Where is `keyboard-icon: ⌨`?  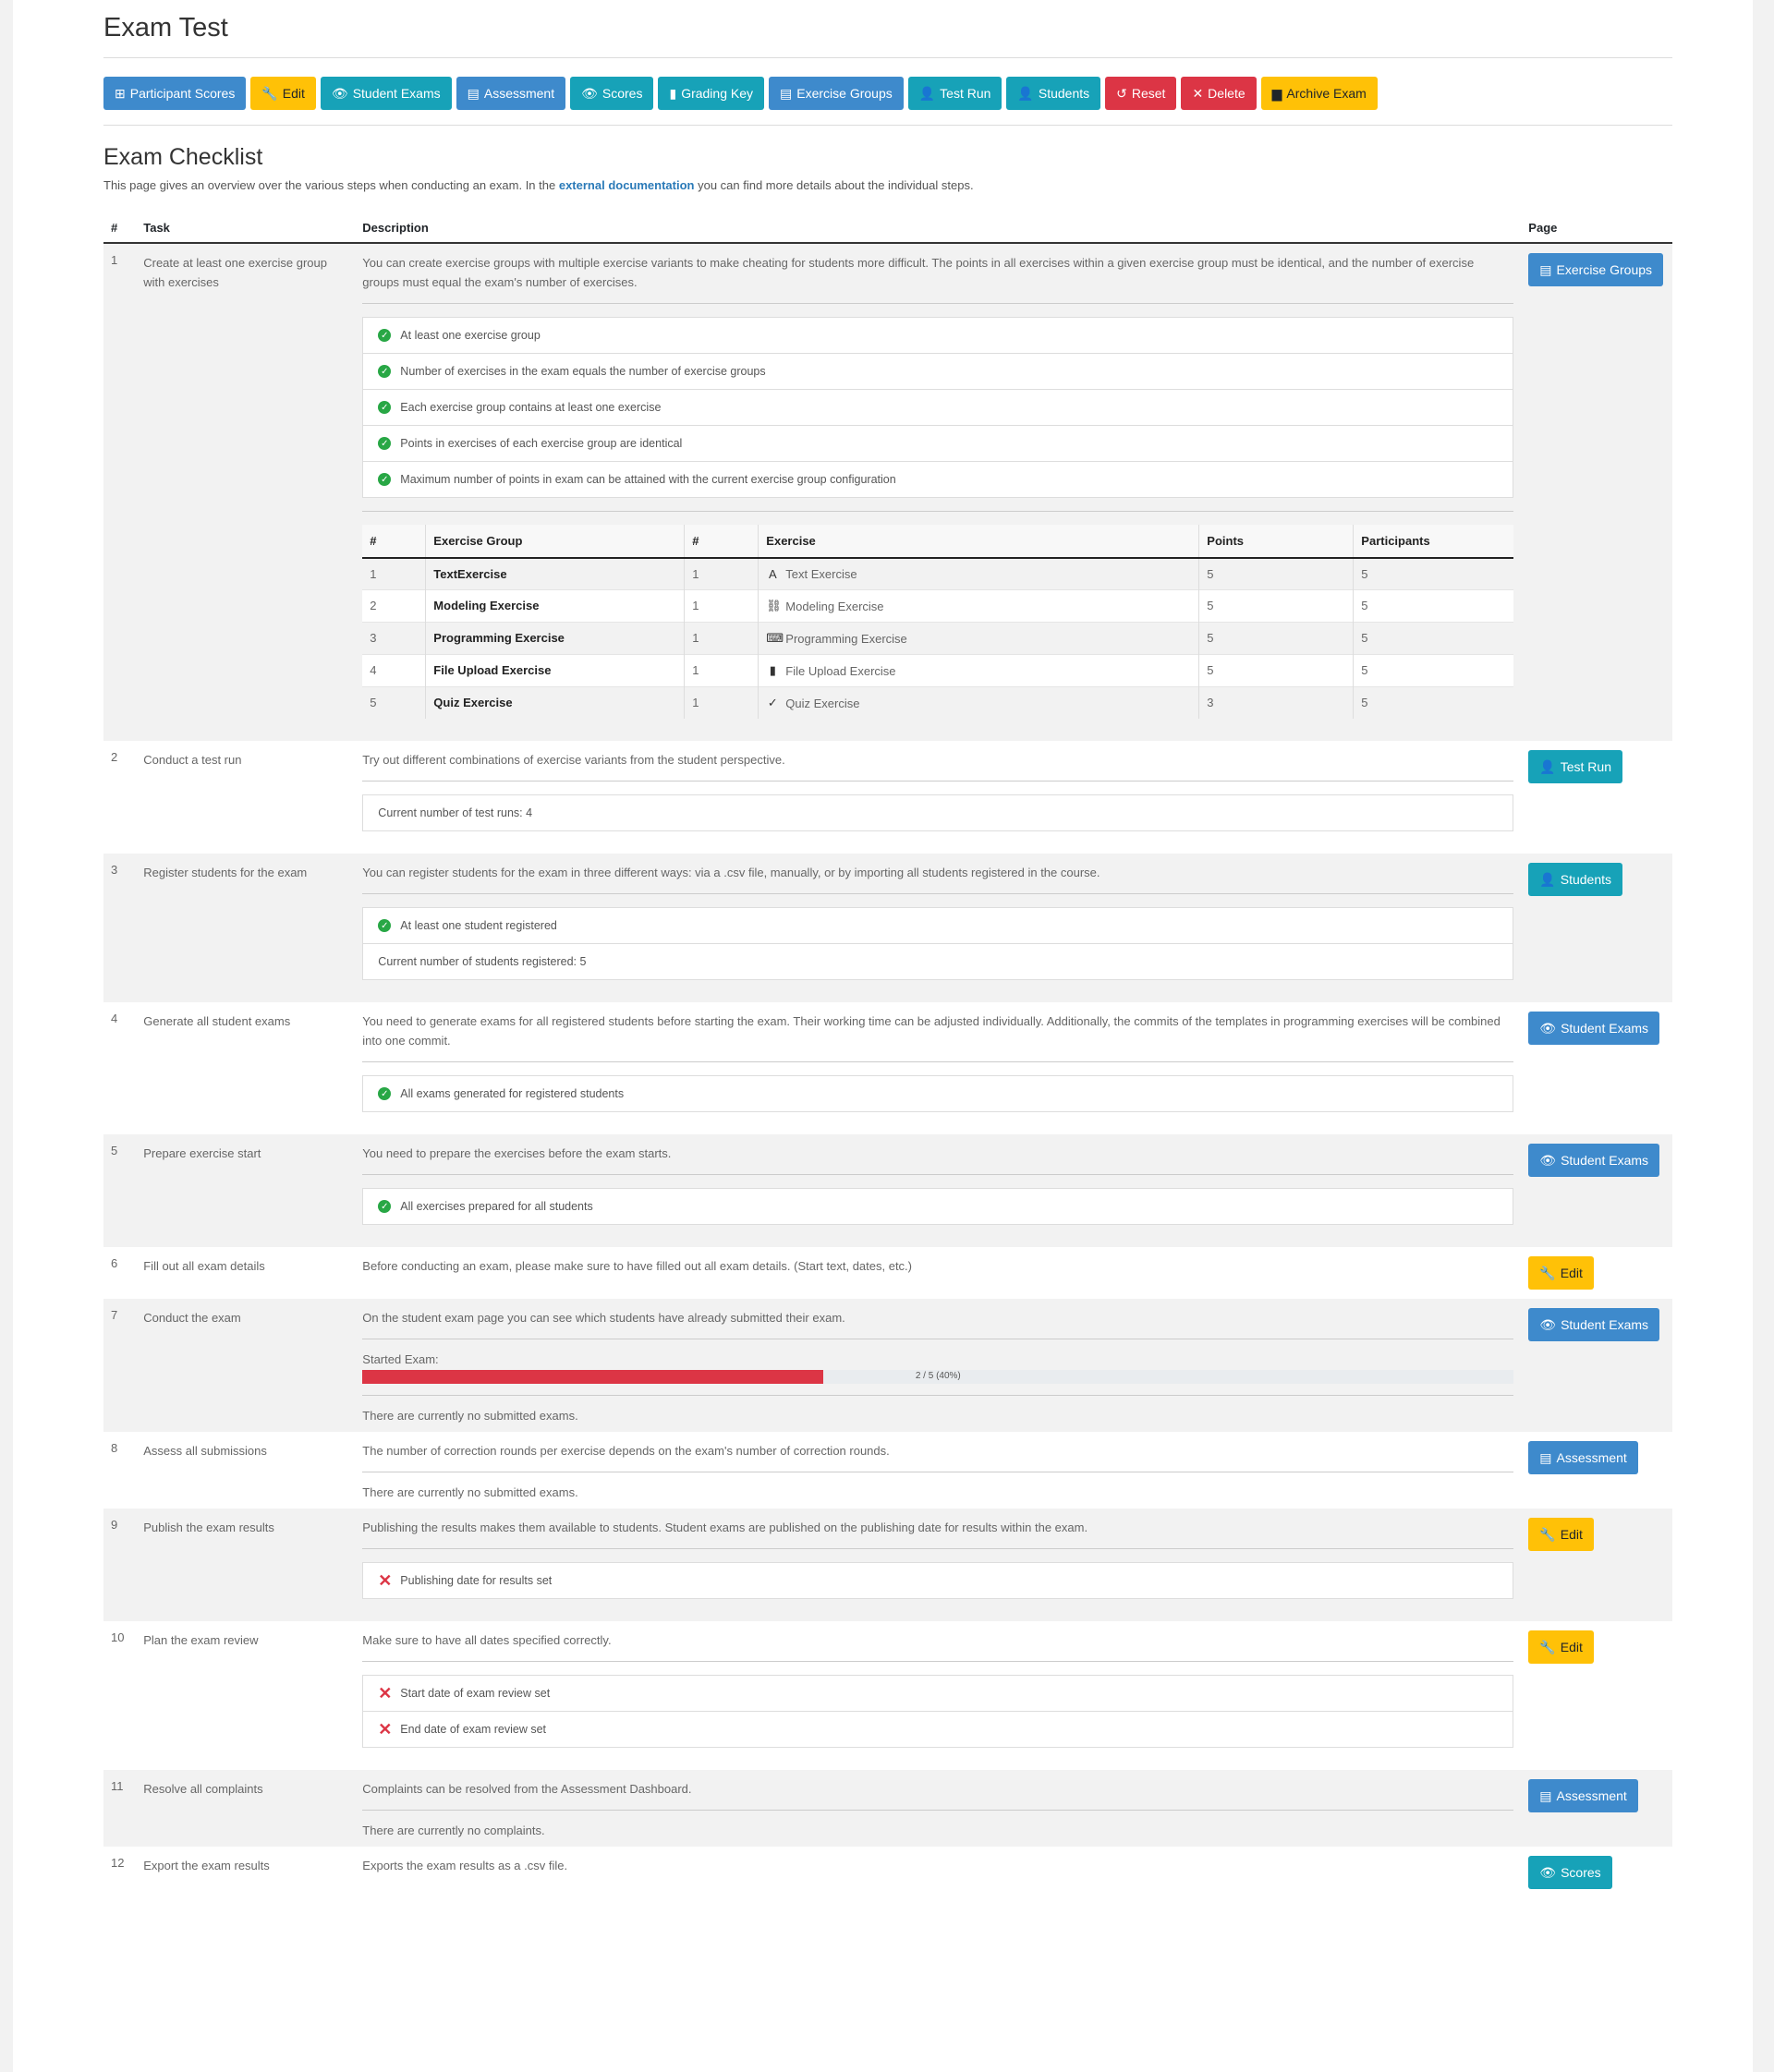 keyboard-icon: ⌨ is located at coordinates (775, 638).